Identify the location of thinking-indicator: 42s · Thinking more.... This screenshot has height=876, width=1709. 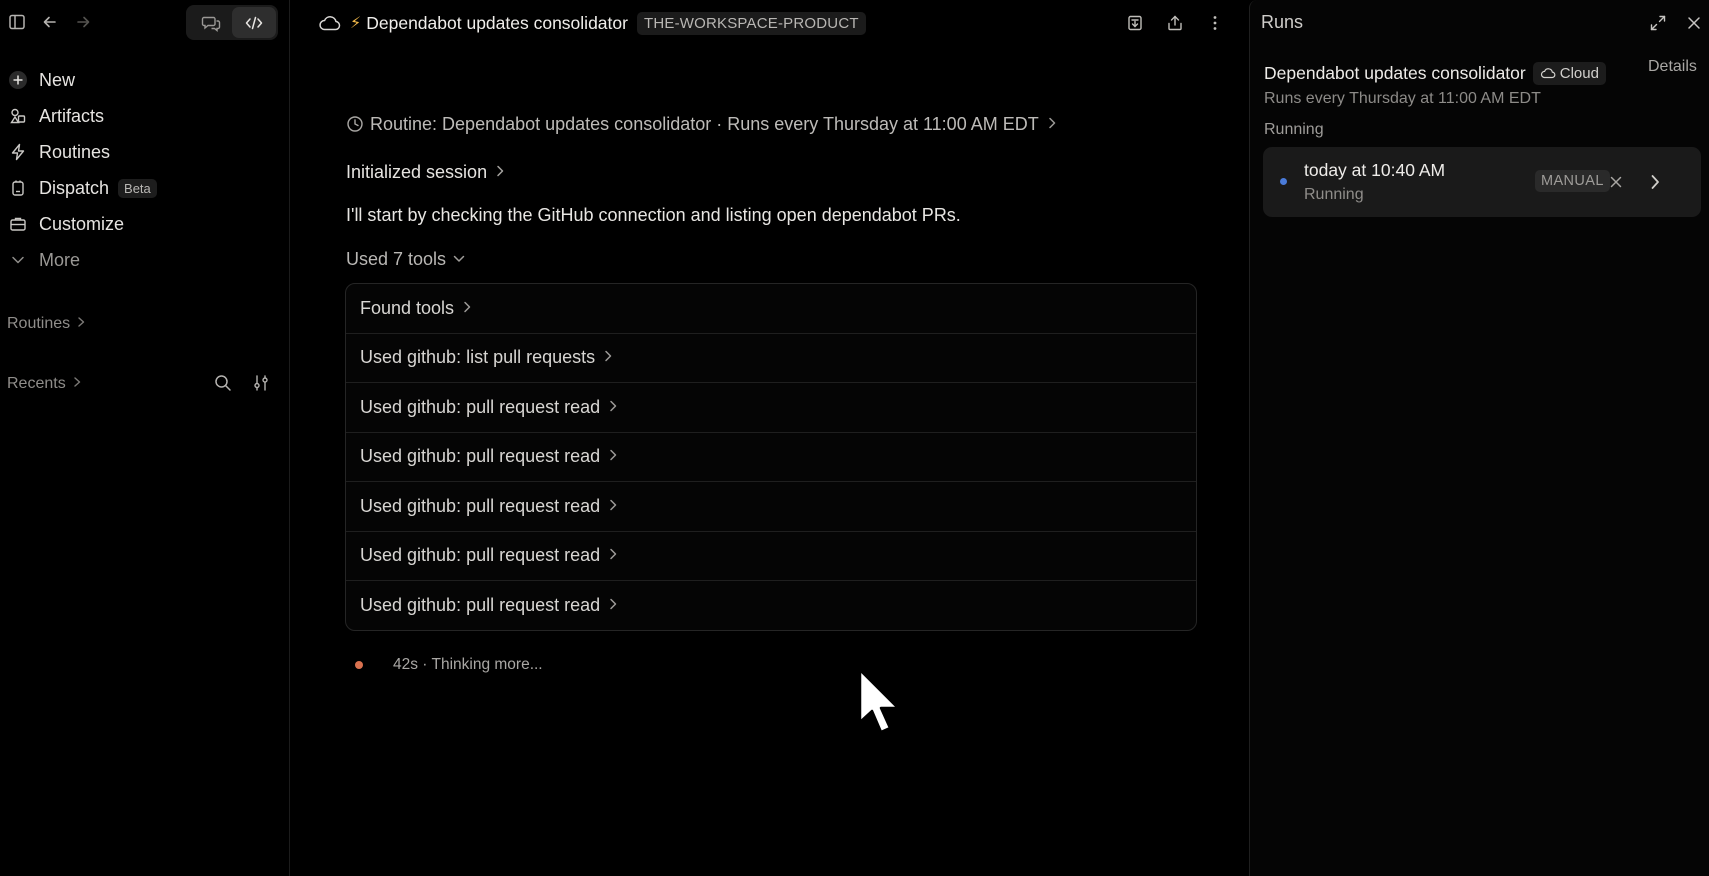
(444, 665).